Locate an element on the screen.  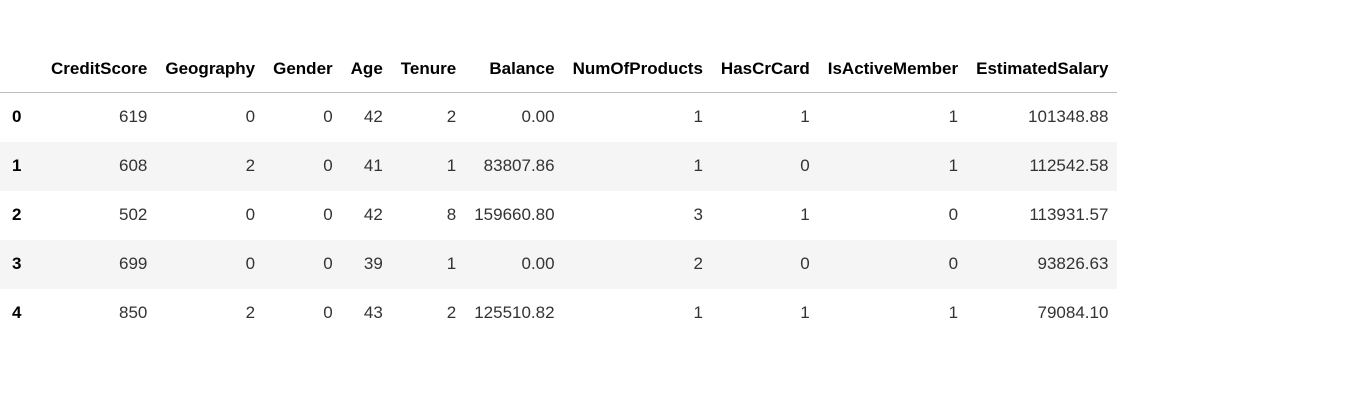
column-header-estimatedsalary: EstimatedSalary is located at coordinates (1042, 69).